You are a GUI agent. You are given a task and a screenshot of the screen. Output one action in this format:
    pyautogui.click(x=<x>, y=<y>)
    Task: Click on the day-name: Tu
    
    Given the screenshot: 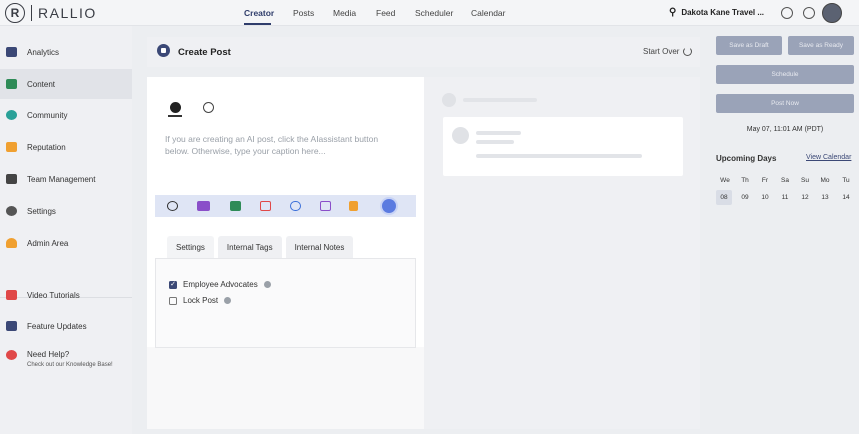 What is the action you would take?
    pyautogui.click(x=846, y=180)
    